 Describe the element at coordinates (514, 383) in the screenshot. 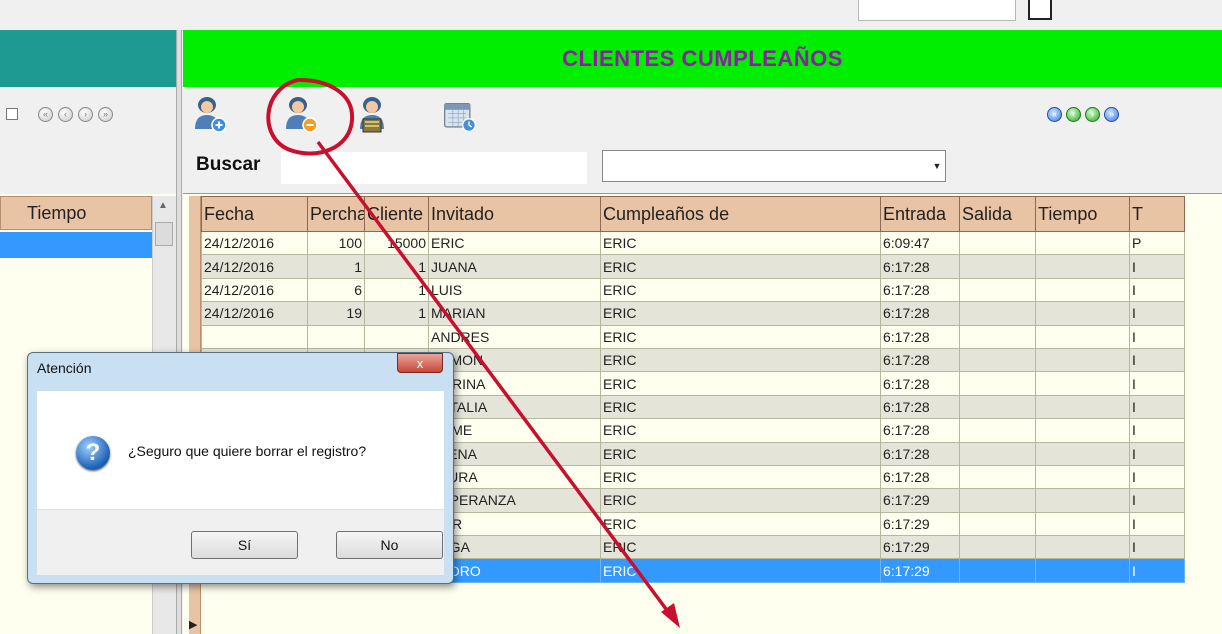

I see `table-cell: MARINA` at that location.